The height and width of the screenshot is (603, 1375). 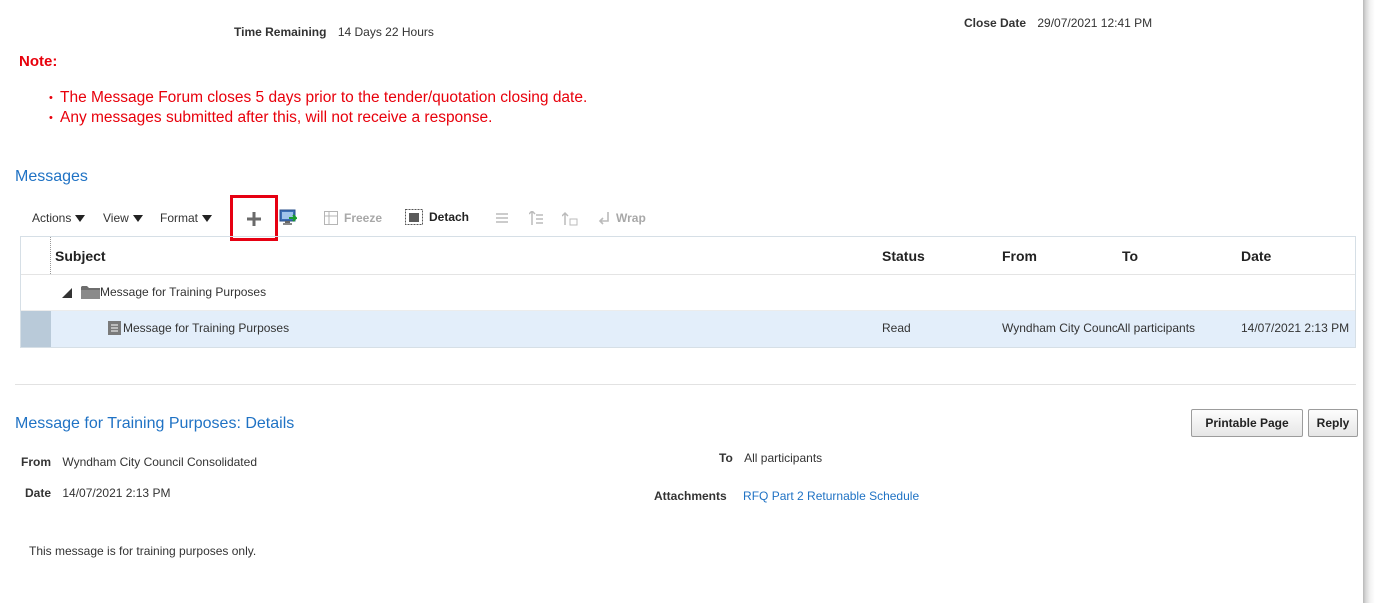 What do you see at coordinates (363, 218) in the screenshot?
I see `freeze-label: Freeze` at bounding box center [363, 218].